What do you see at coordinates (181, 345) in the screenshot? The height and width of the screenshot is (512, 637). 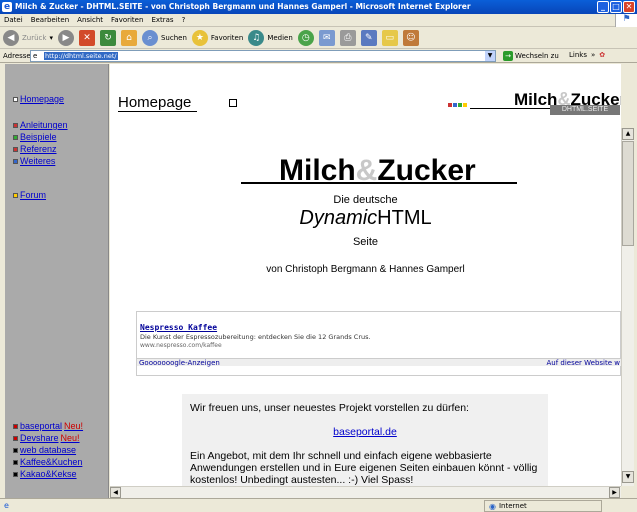 I see `ad-url: www.nespresso.com/kaffee` at bounding box center [181, 345].